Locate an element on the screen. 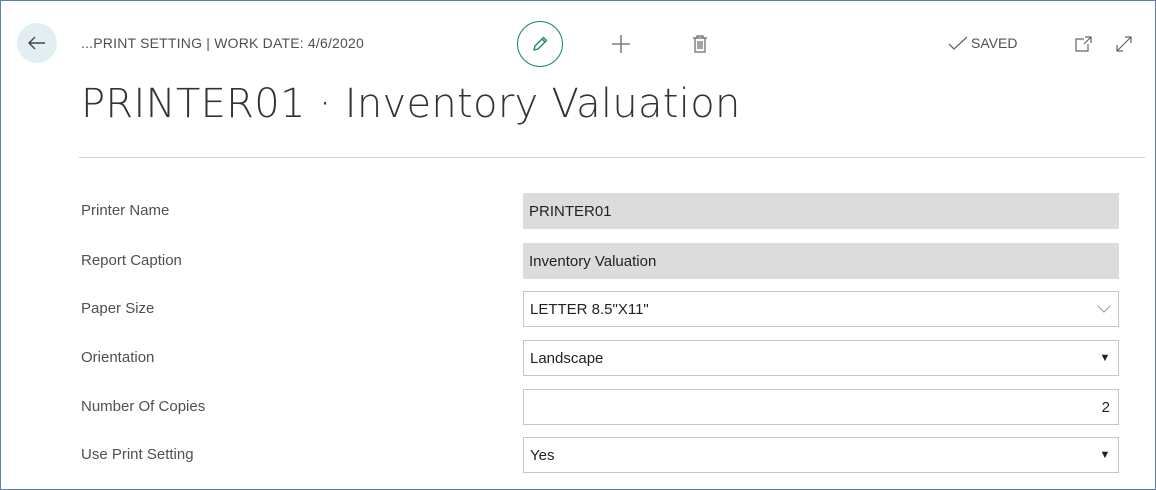 The image size is (1156, 490). plus-icon is located at coordinates (621, 44).